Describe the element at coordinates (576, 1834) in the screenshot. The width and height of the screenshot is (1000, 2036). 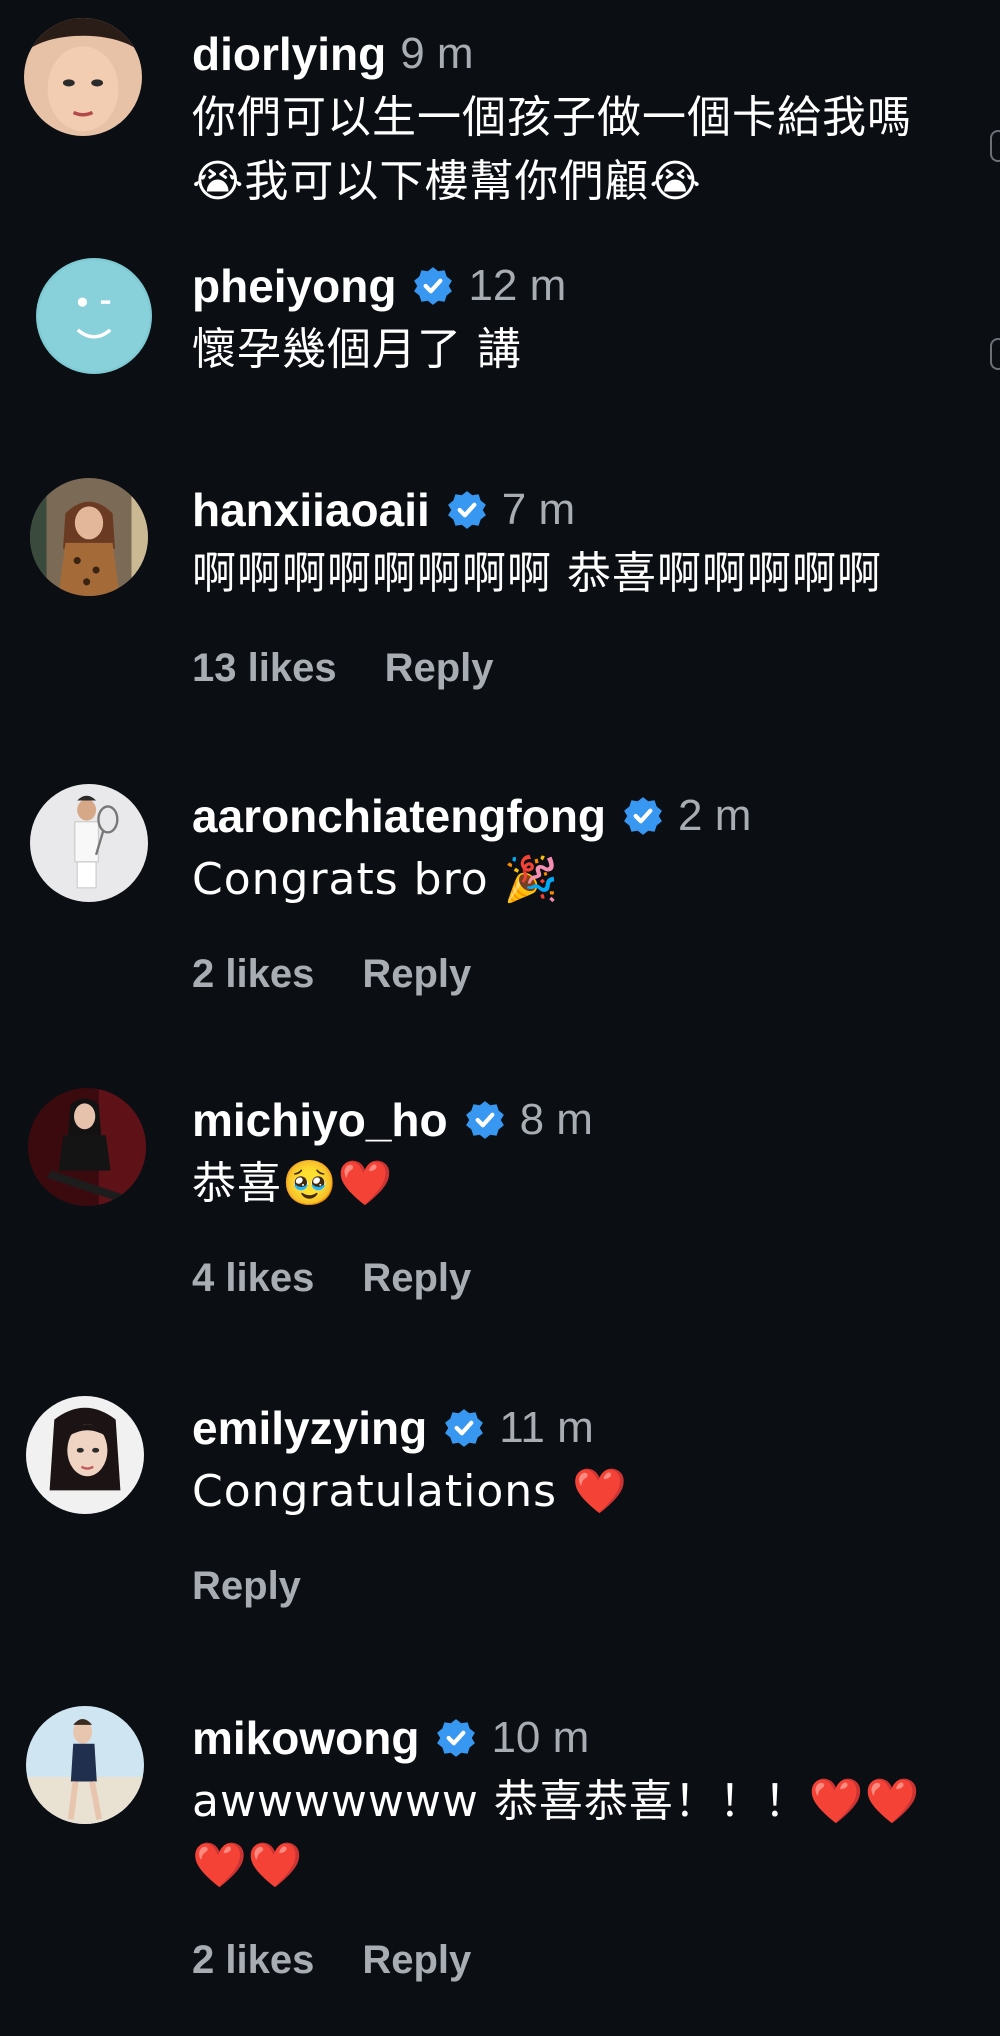
I see `comment-text: awwwwwww 恭喜恭喜！！！❤️❤️ ❤️❤️` at that location.